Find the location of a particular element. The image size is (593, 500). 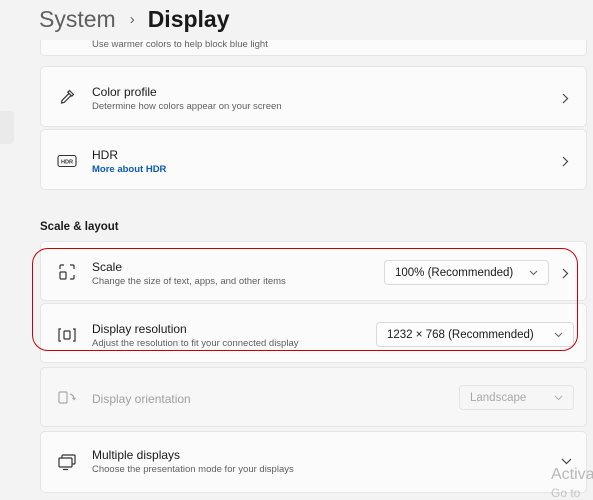

resolution-dropdown: 1232 × 768 (Recommended) is located at coordinates (475, 334).